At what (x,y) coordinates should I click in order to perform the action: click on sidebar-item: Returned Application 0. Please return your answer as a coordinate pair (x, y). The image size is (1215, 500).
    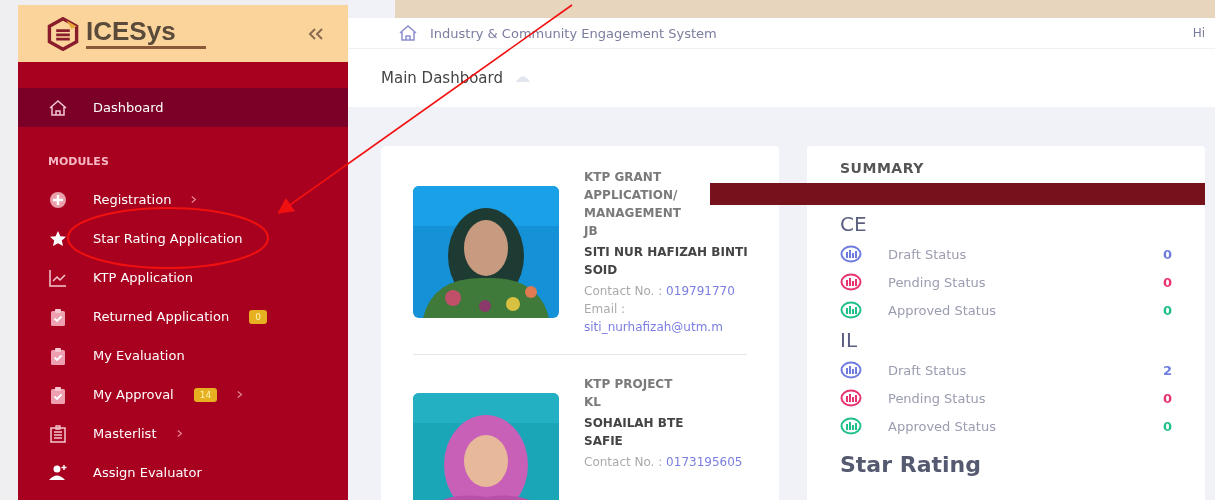
    Looking at the image, I should click on (183, 316).